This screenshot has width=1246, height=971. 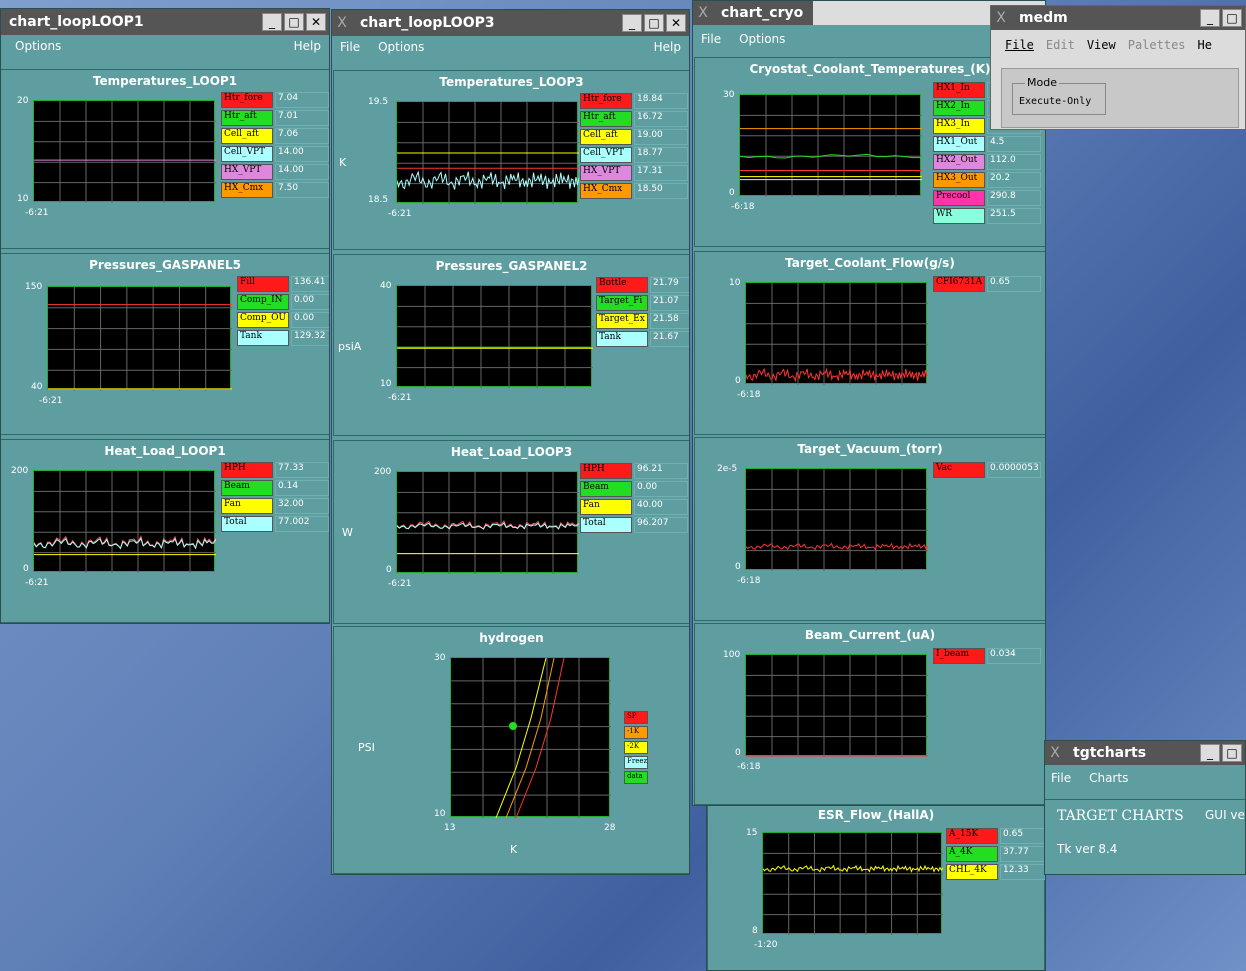 What do you see at coordinates (636, 732) in the screenshot?
I see `legend-row: -1K` at bounding box center [636, 732].